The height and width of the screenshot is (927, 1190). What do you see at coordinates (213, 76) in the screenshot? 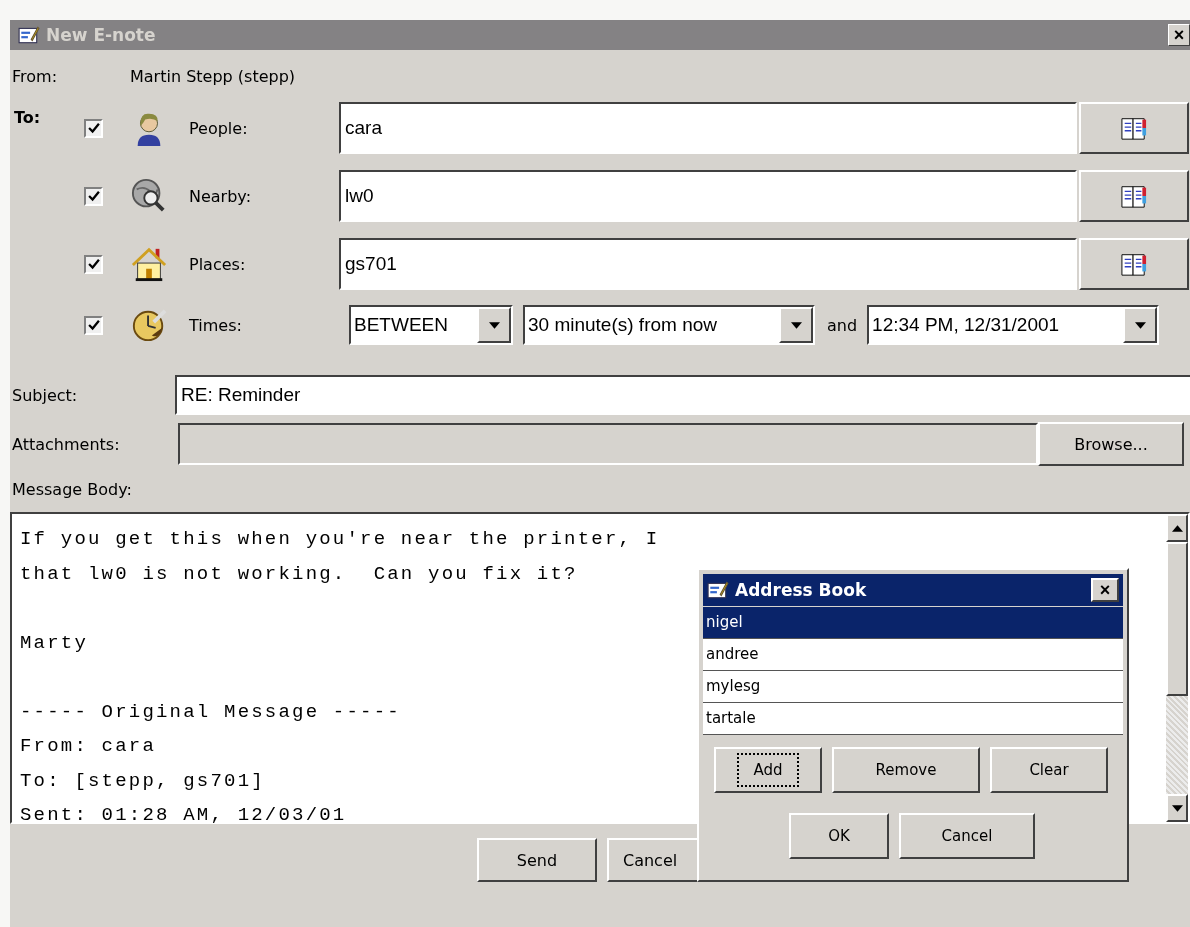
I see `sender-name: Martin Stepp (stepp)` at bounding box center [213, 76].